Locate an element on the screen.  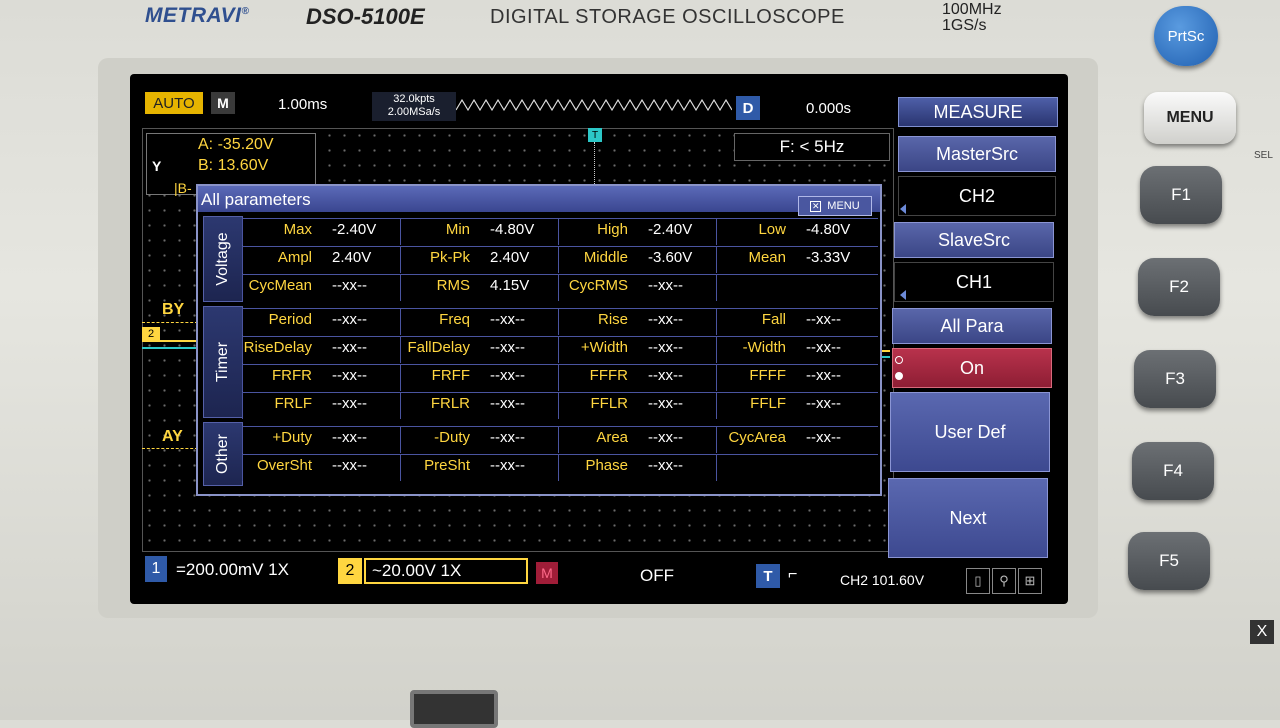
f1-button: F1 is located at coordinates (1181, 195).